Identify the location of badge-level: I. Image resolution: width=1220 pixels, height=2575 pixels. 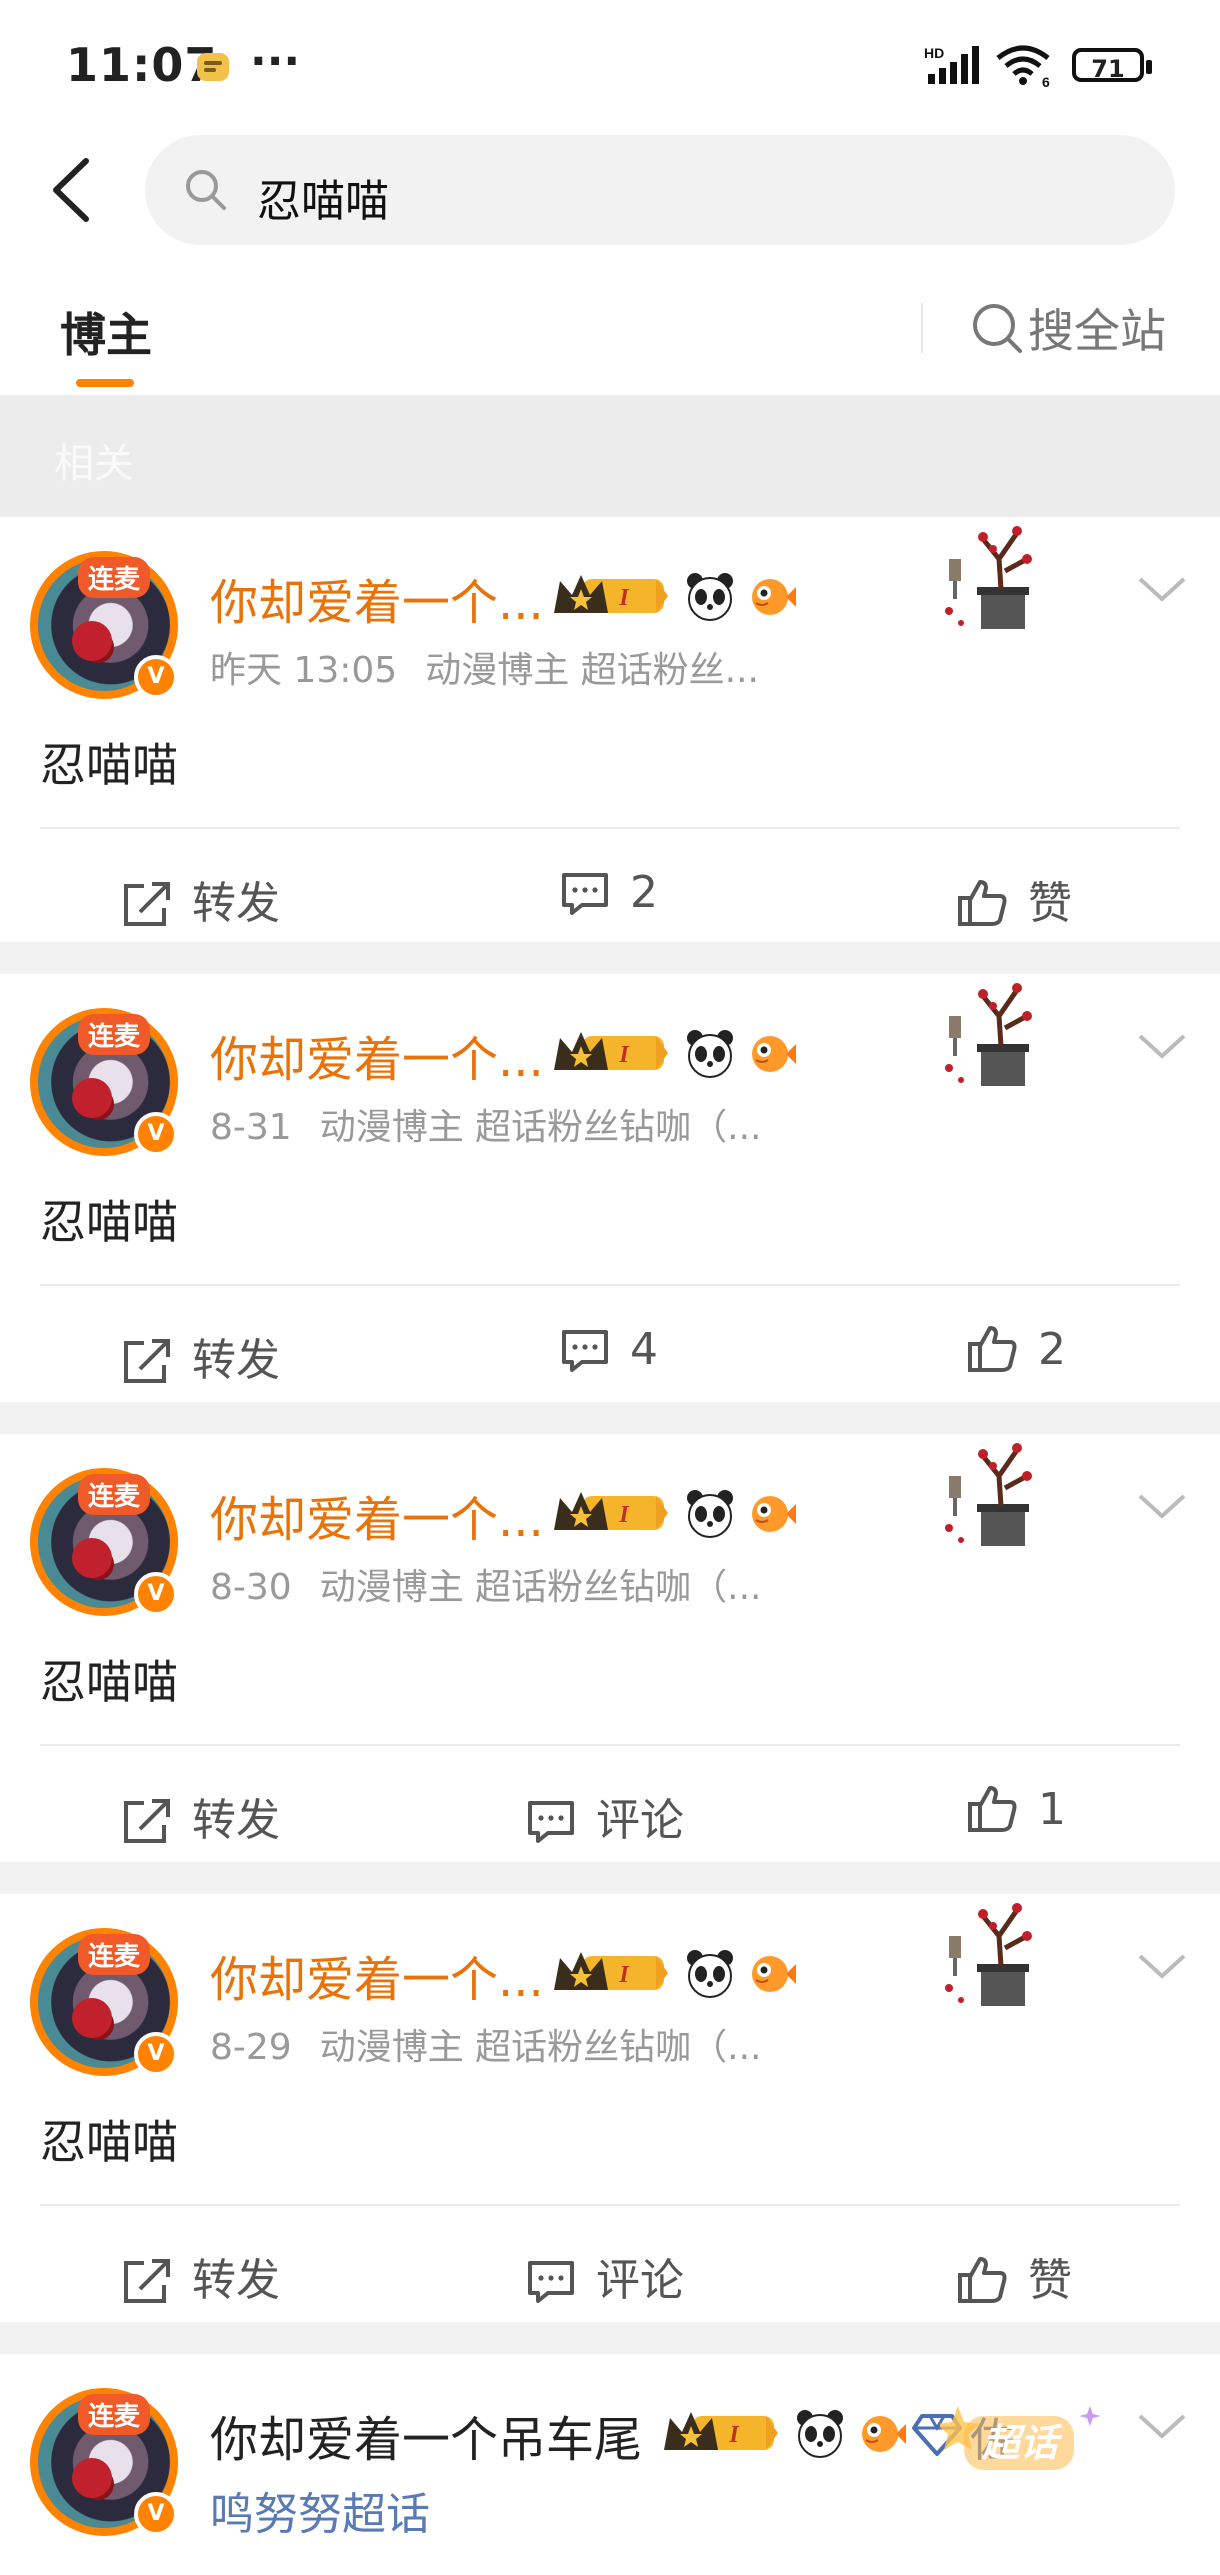
(624, 1975).